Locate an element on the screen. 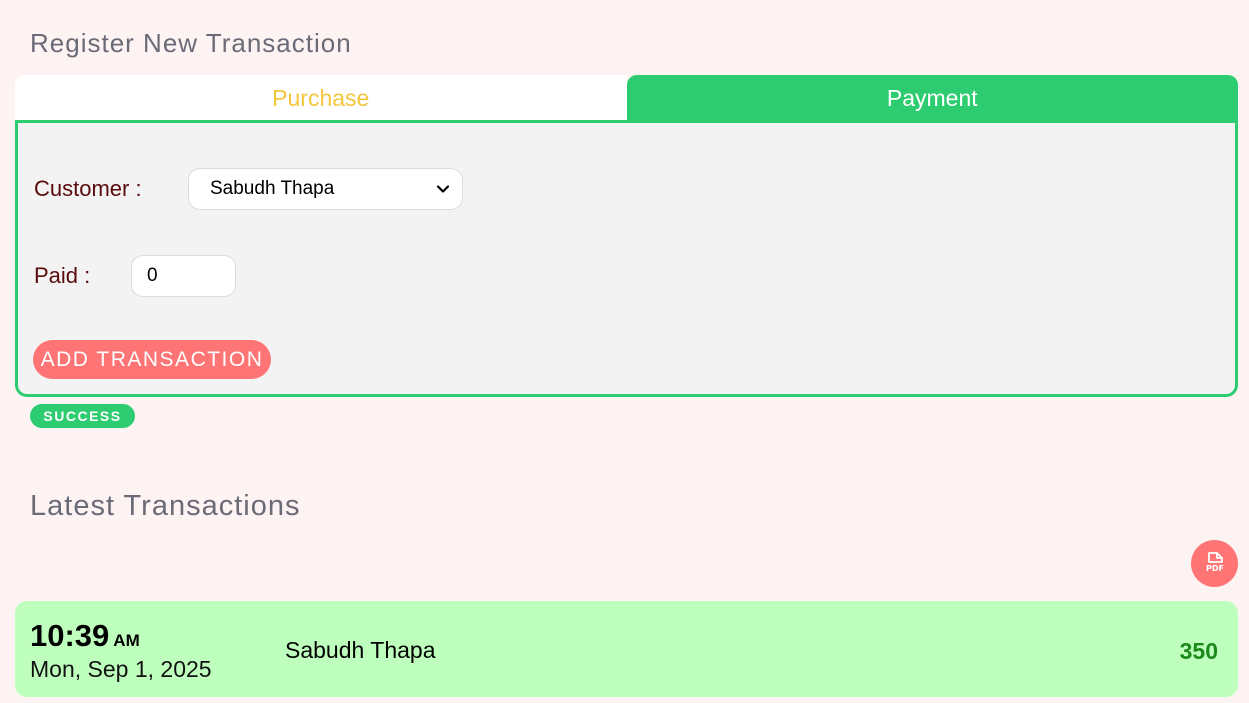  add-transaction-button: ADD TRANSACTION is located at coordinates (152, 359).